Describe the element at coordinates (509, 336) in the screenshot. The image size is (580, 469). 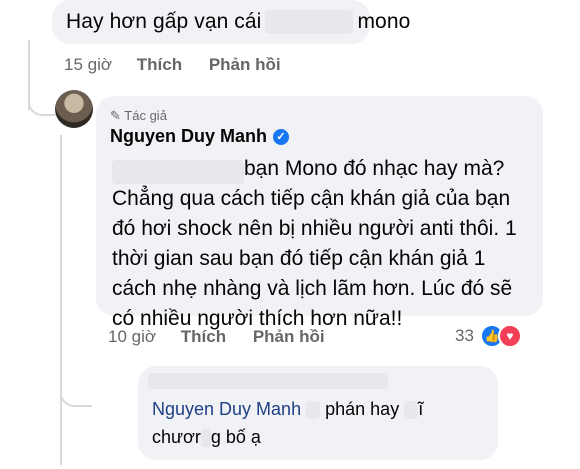
I see `love-reaction-icon: ♥` at that location.